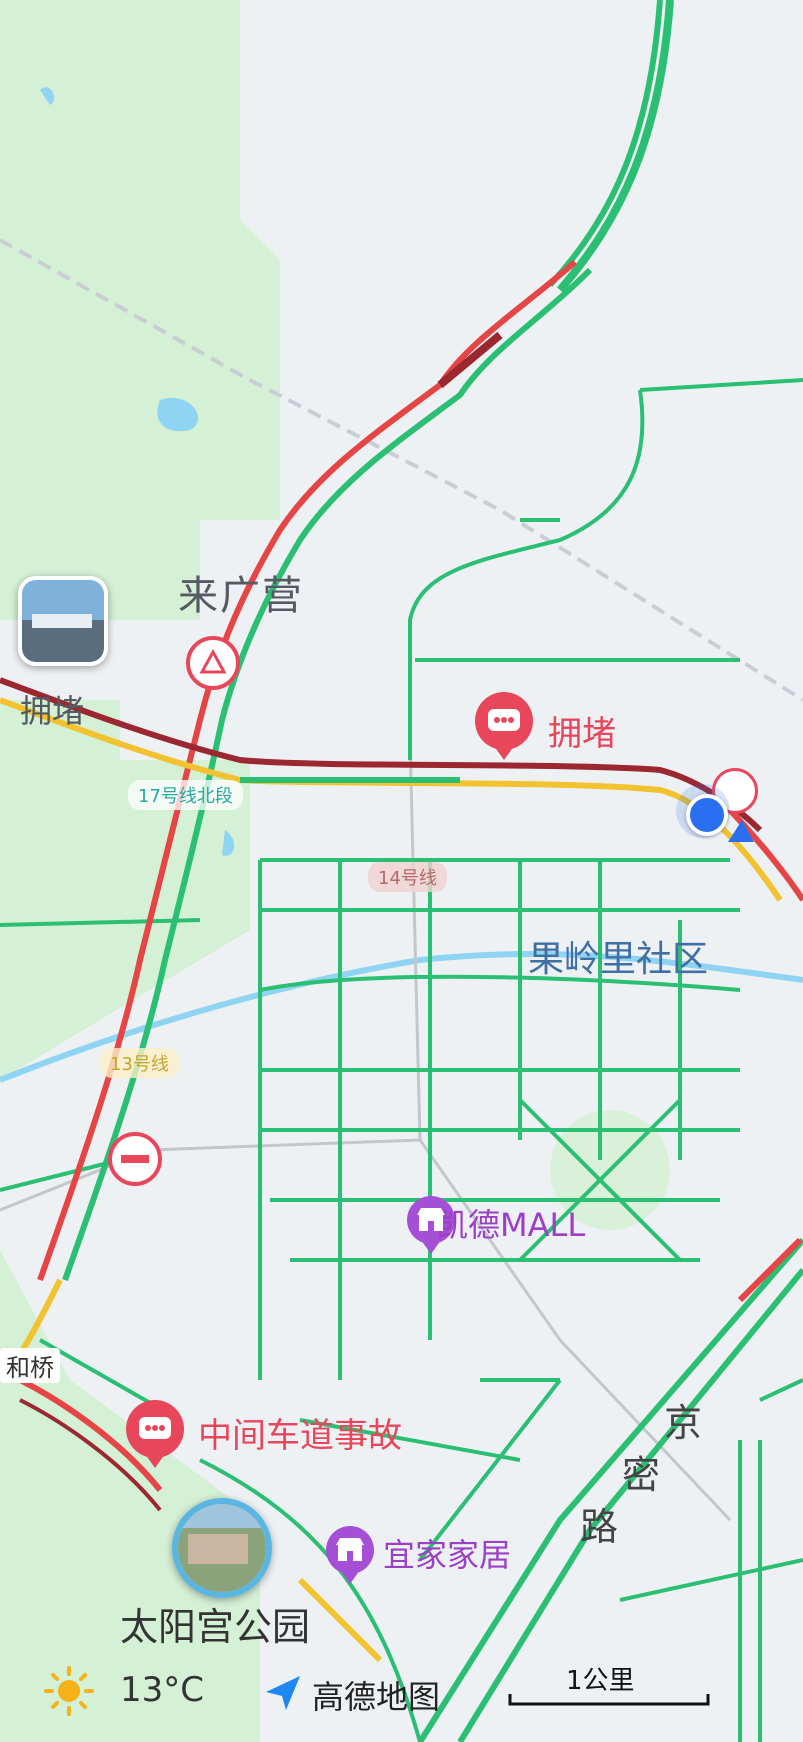 This screenshot has width=803, height=1742. I want to click on photo-thumbnail-left, so click(63, 621).